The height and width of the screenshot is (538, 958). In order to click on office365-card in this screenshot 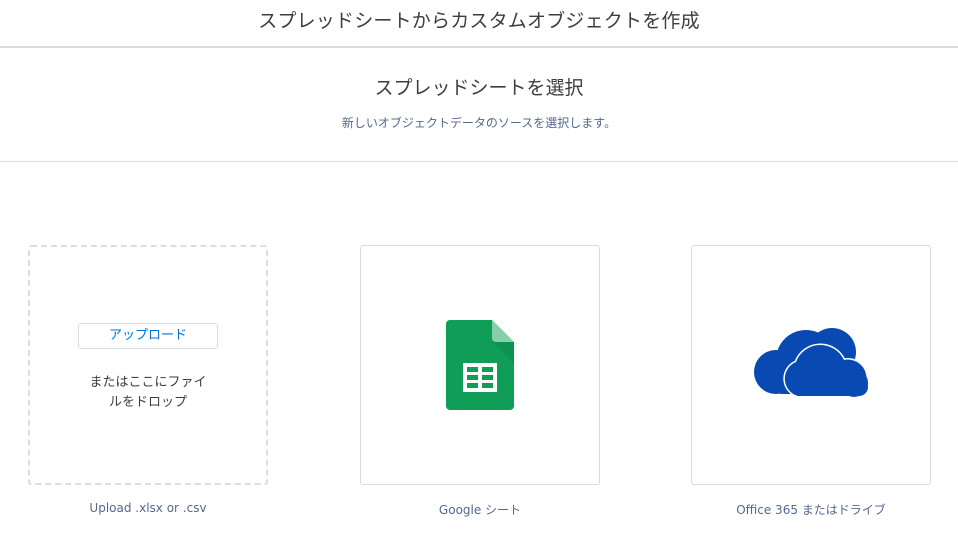, I will do `click(811, 365)`.